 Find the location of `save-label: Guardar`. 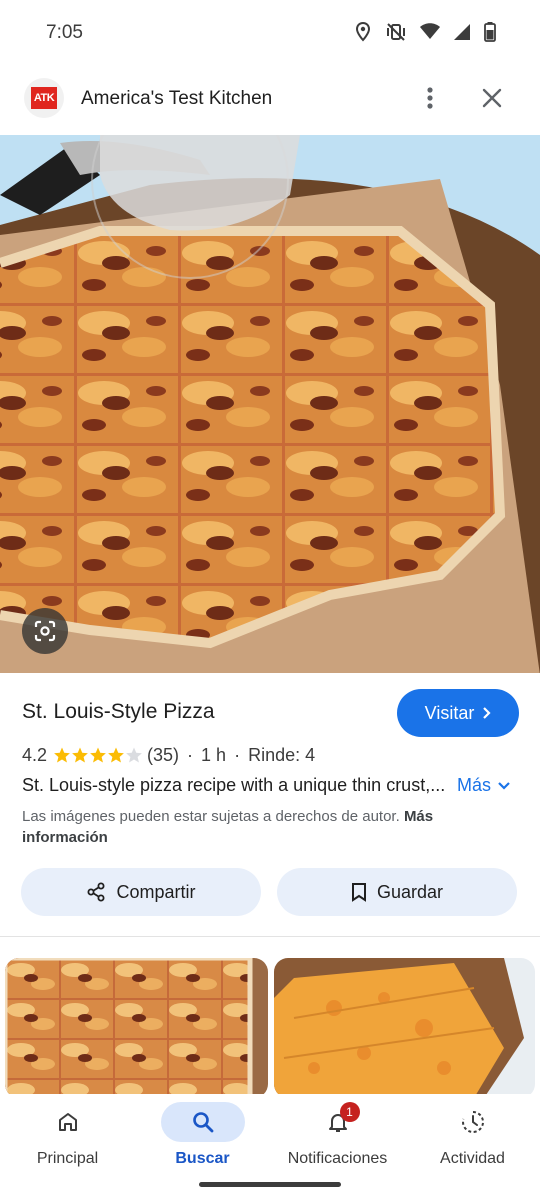

save-label: Guardar is located at coordinates (410, 891).